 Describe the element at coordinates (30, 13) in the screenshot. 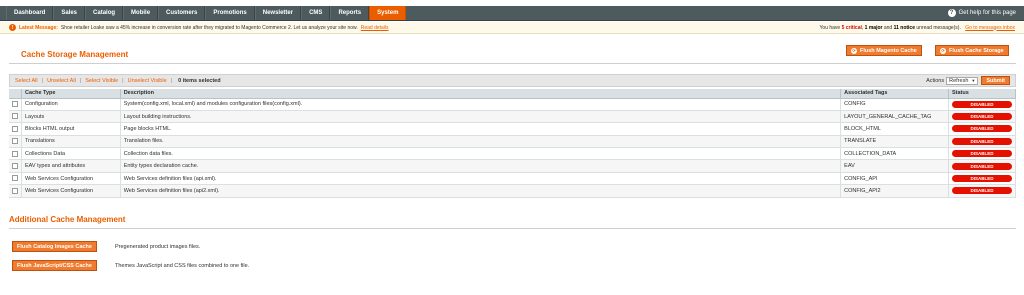

I see `nav-item-dashboard: Dashboard` at that location.